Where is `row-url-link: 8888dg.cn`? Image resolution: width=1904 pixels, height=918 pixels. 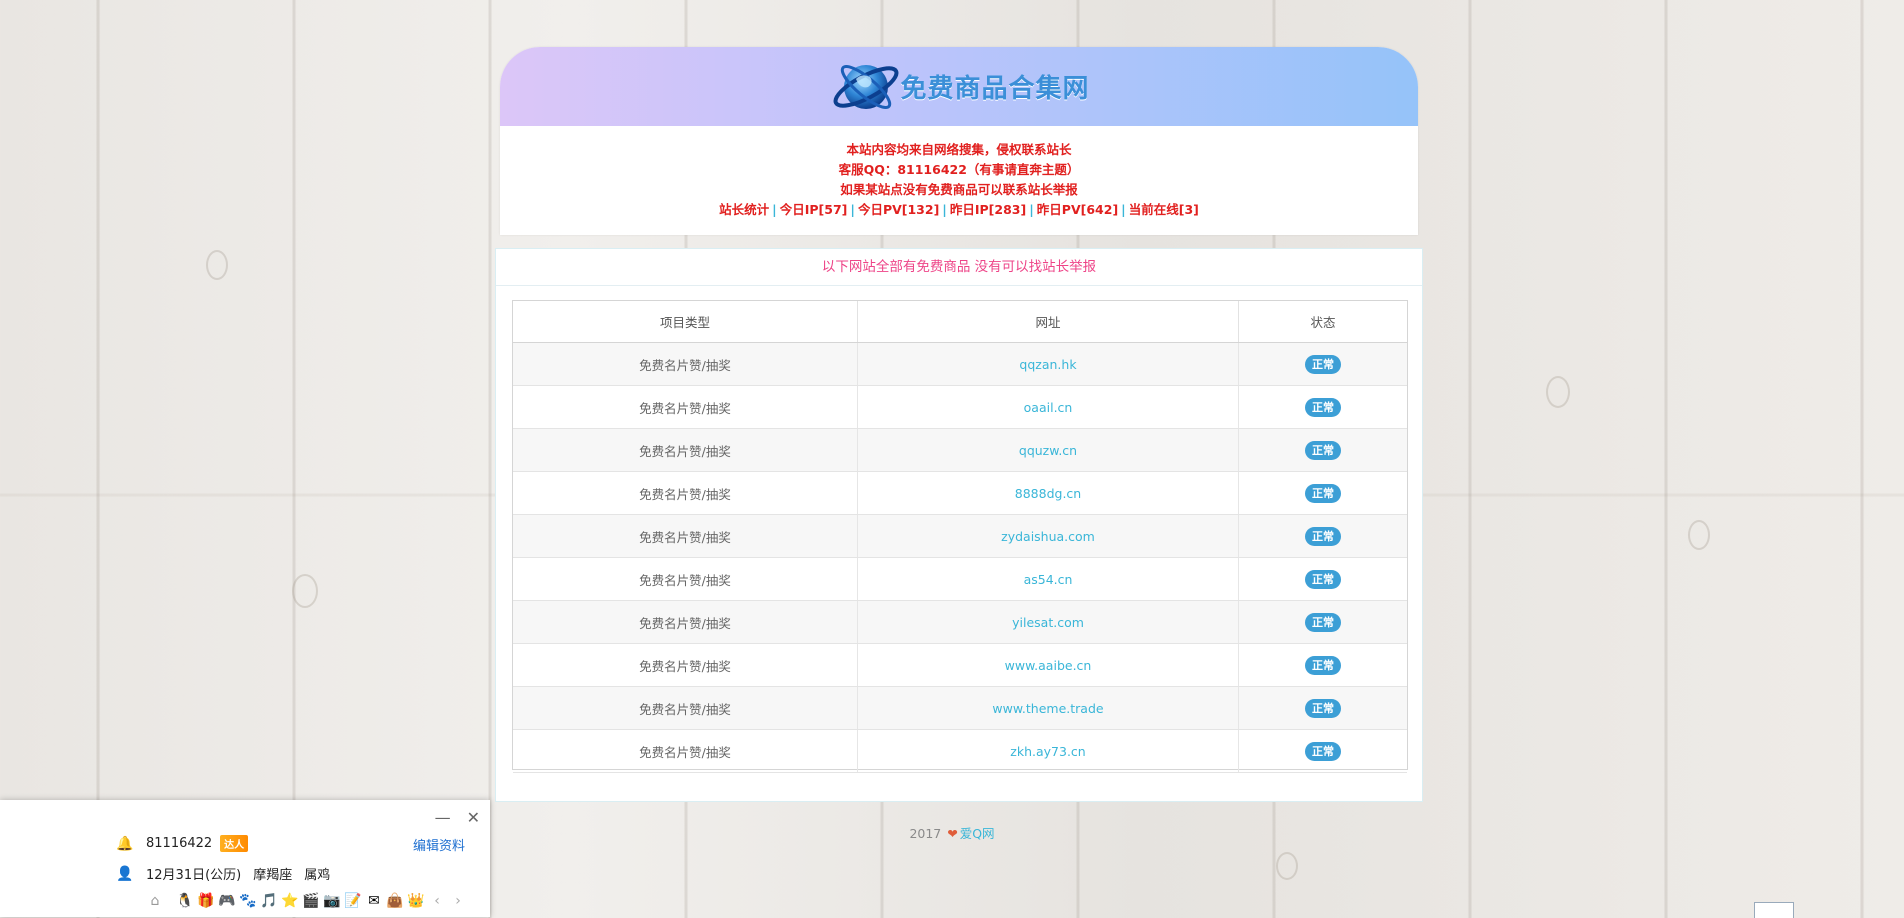 row-url-link: 8888dg.cn is located at coordinates (1048, 493).